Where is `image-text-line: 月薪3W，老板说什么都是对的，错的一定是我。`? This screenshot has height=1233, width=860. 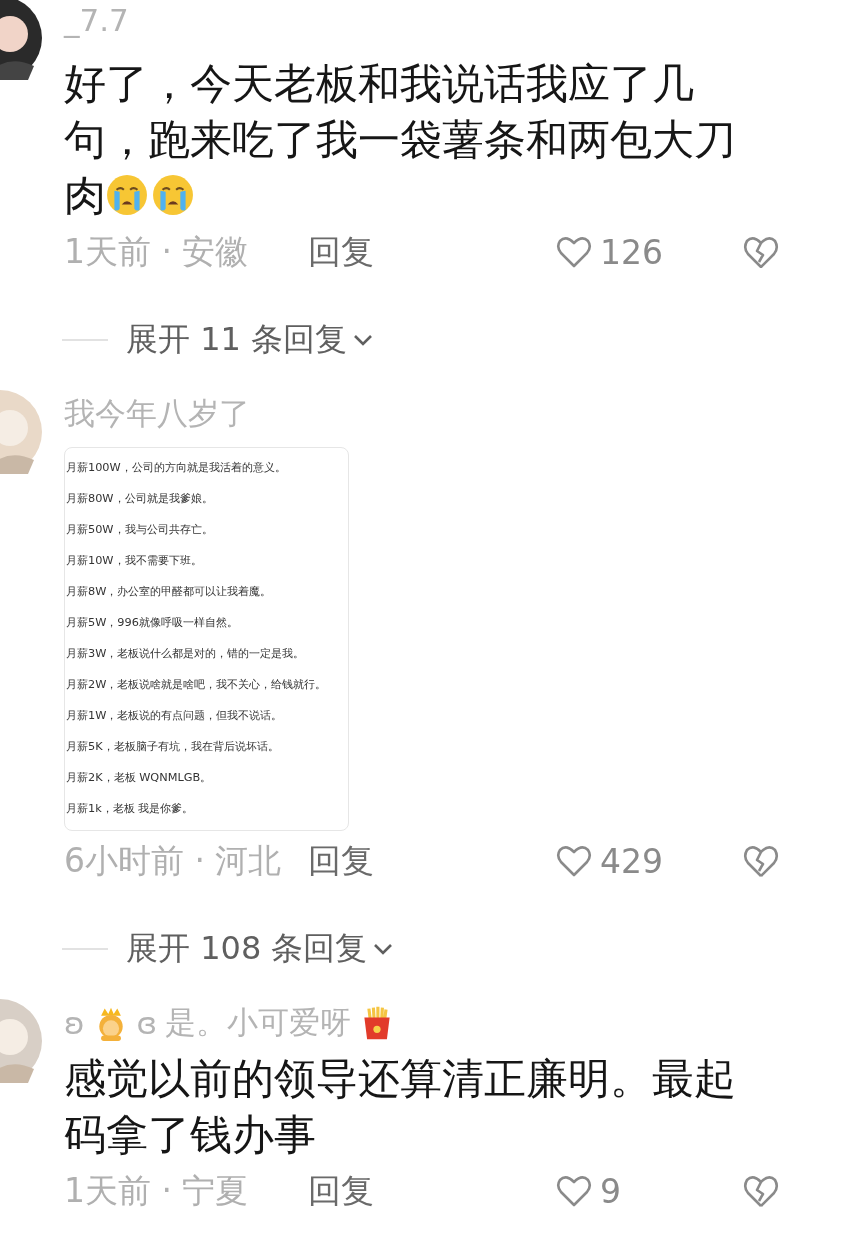 image-text-line: 月薪3W，老板说什么都是对的，错的一定是我。 is located at coordinates (185, 654).